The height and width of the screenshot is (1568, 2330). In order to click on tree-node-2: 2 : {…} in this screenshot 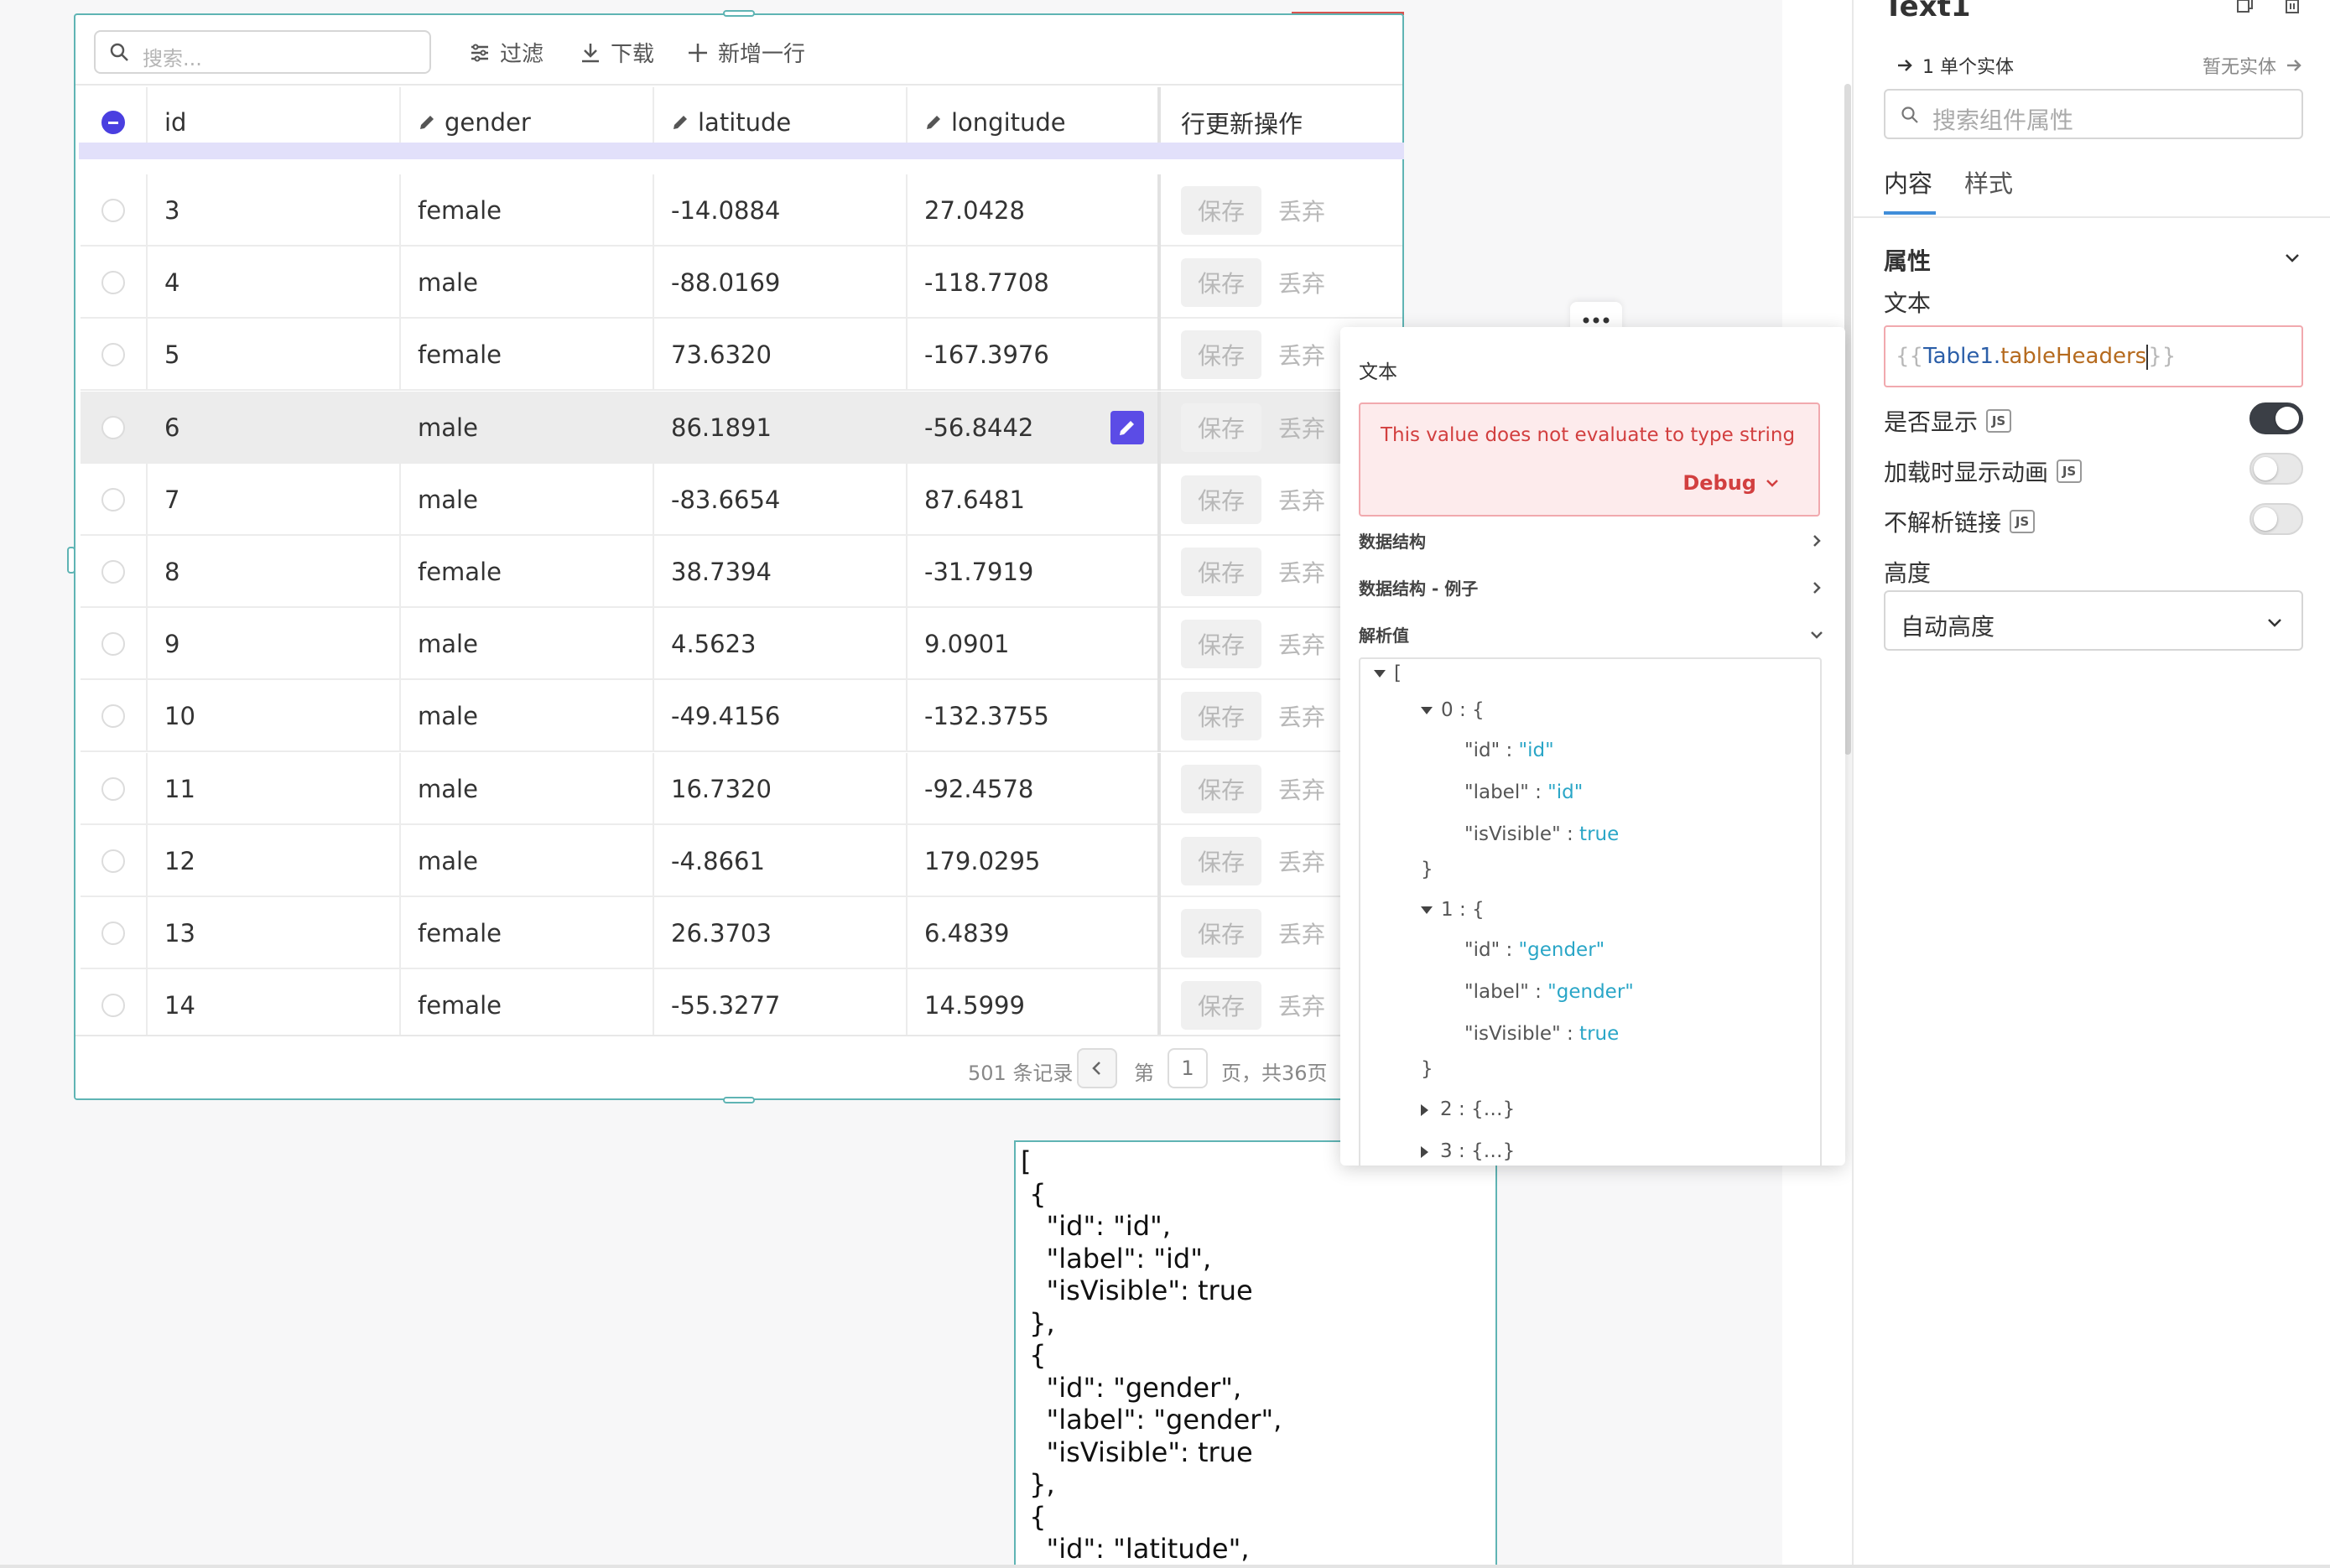, I will do `click(1468, 1109)`.